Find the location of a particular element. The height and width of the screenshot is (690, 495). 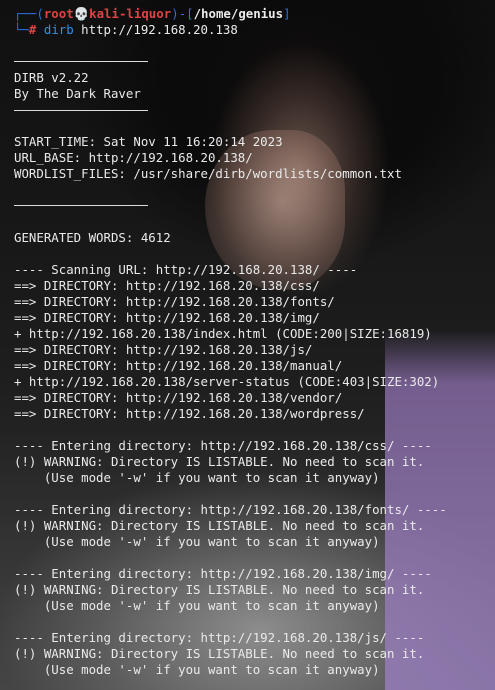

prompt-corner-bottom: └─ is located at coordinates (21, 29).